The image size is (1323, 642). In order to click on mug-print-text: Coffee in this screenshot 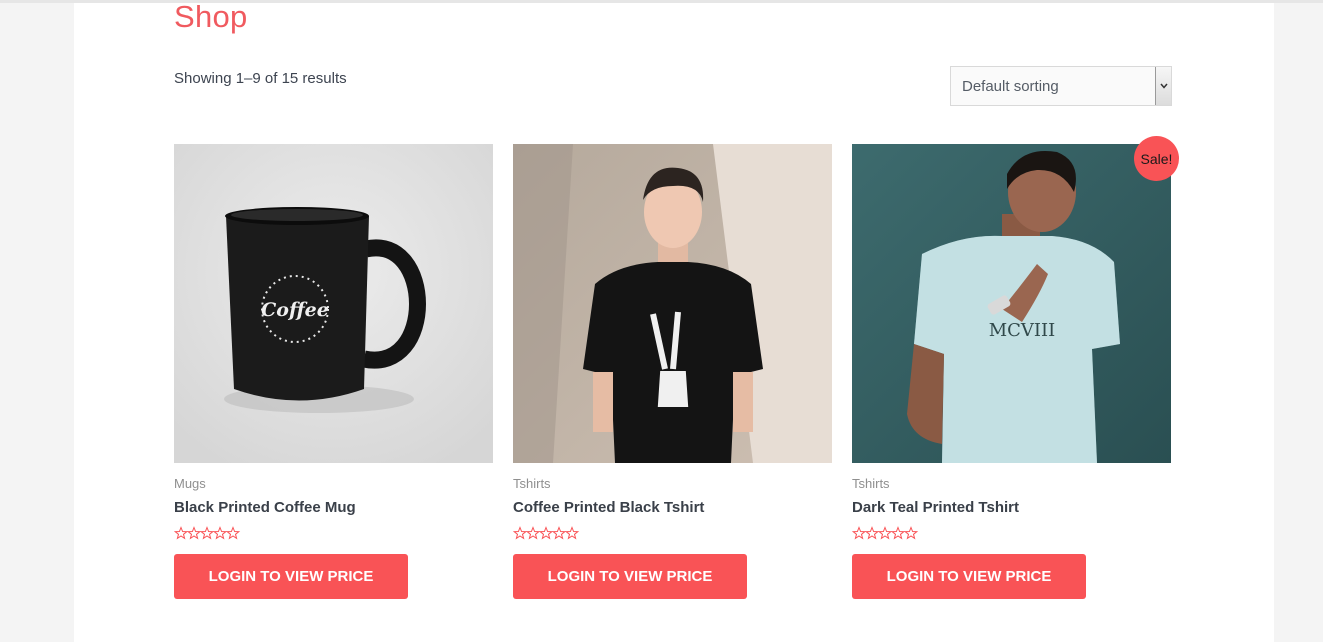, I will do `click(295, 310)`.